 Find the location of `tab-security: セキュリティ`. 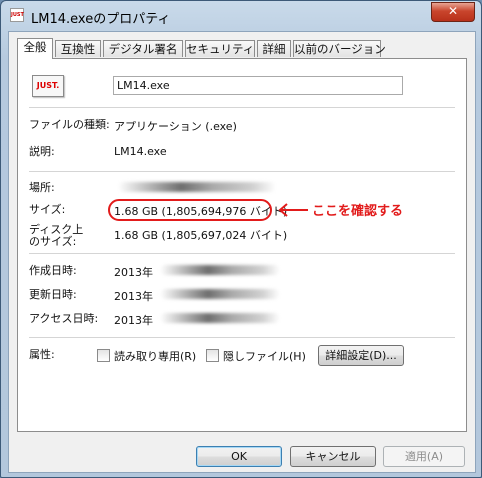

tab-security: セキュリティ is located at coordinates (220, 48).